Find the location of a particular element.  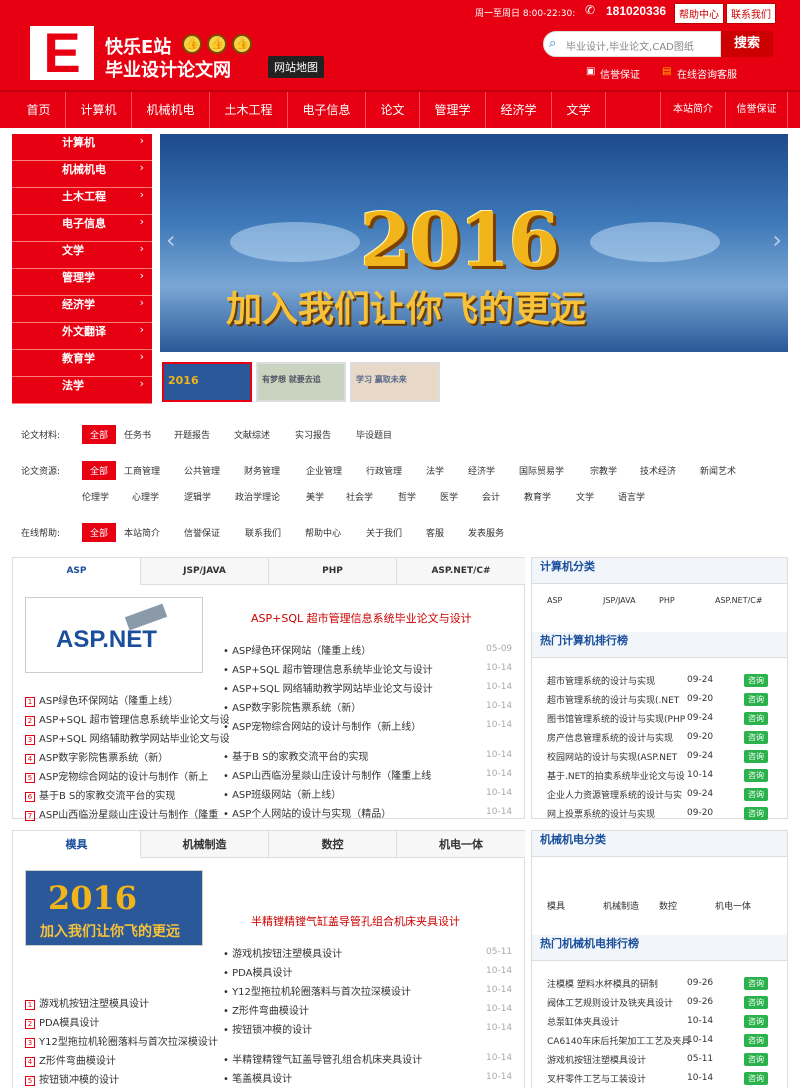

sidebar-item-electronics: 电子信息 › is located at coordinates (82, 228).